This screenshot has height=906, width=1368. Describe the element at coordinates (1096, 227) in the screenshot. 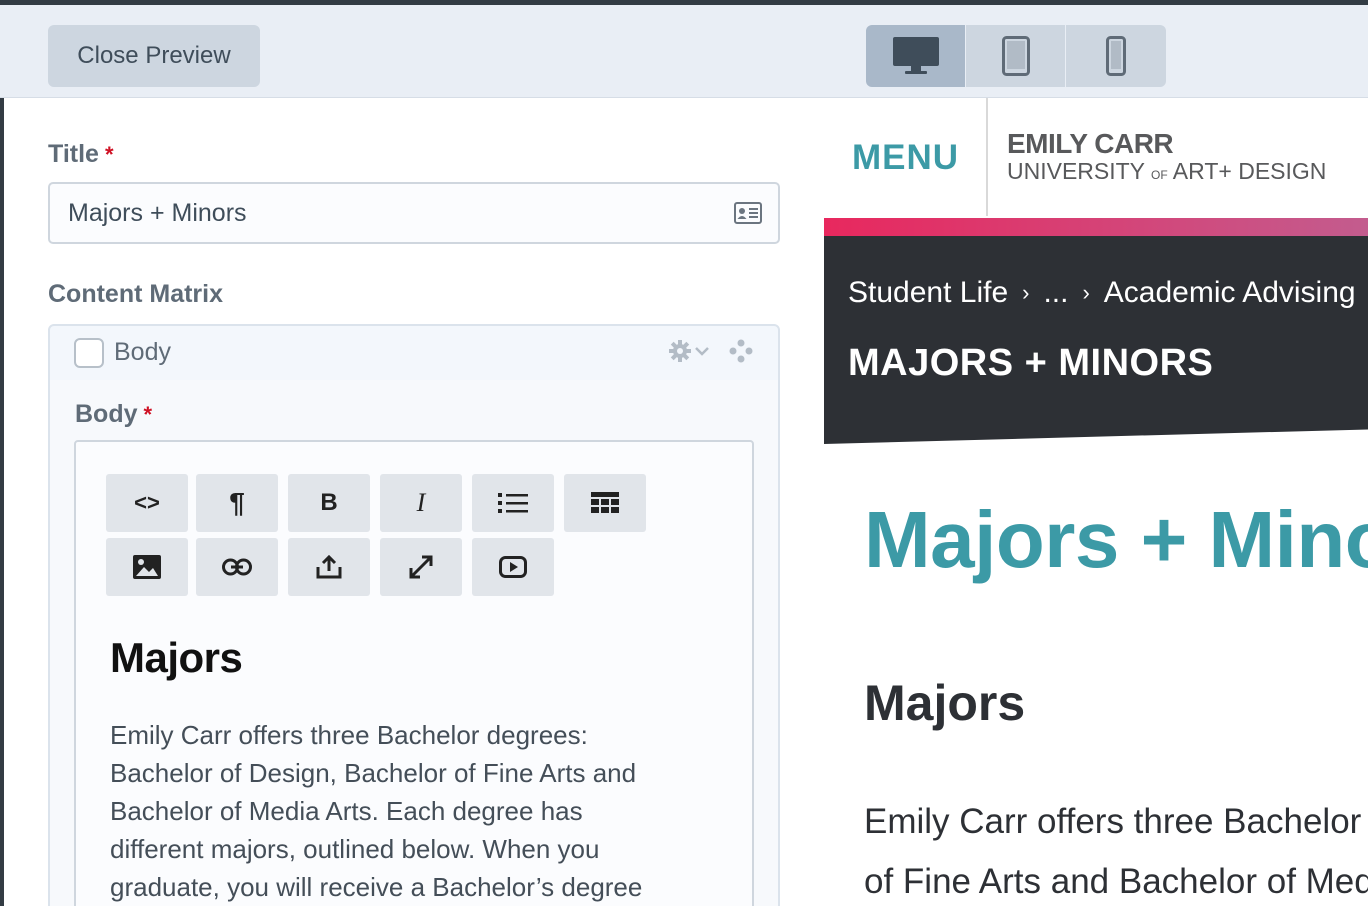

I see `brand-gradient-bar` at that location.